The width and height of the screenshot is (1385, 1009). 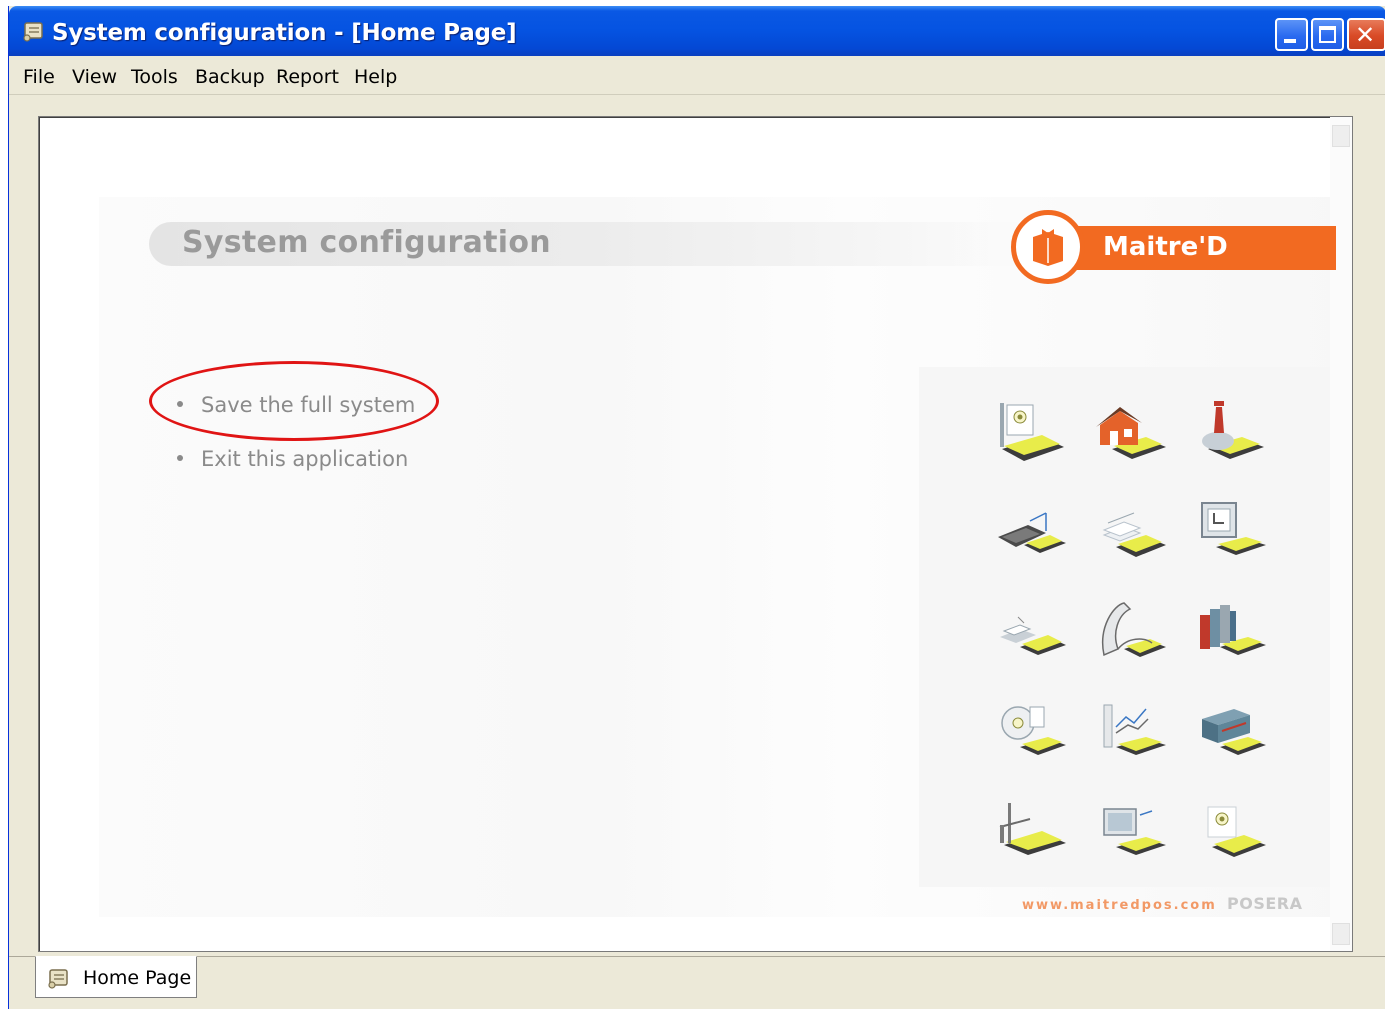 What do you see at coordinates (1032, 732) in the screenshot?
I see `disc-icon` at bounding box center [1032, 732].